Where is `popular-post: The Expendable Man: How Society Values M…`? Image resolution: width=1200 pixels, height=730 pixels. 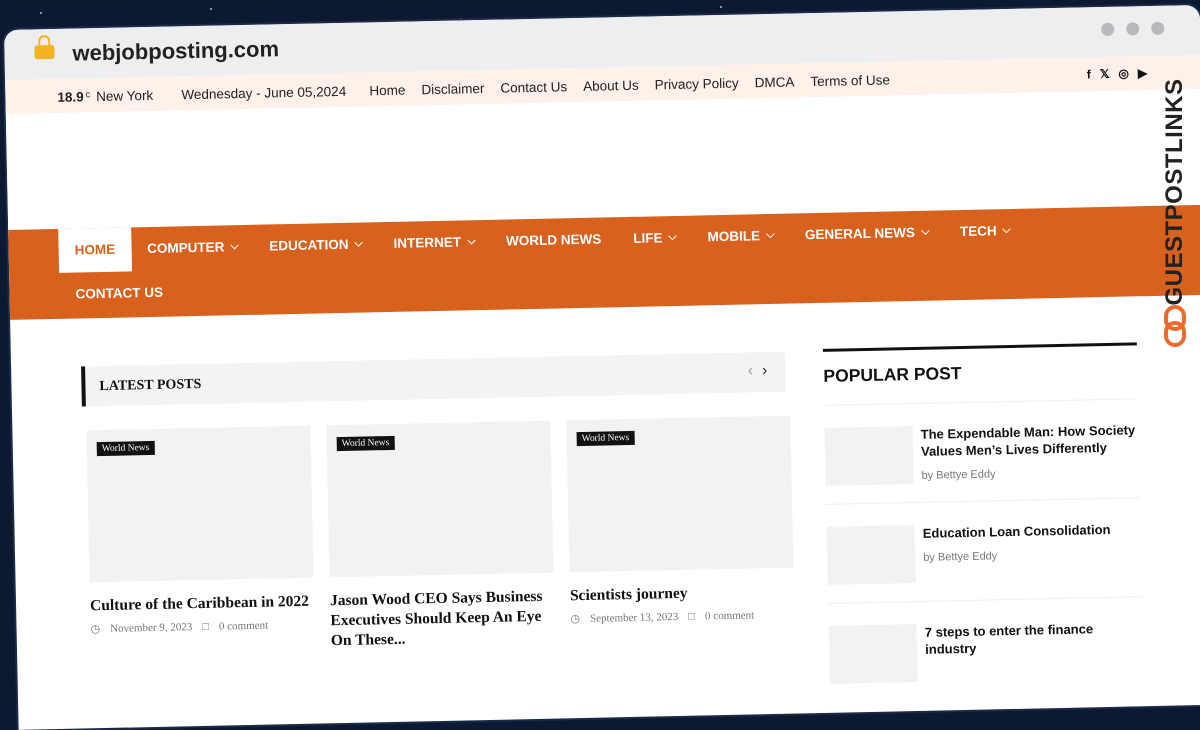
popular-post: The Expendable Man: How Society Values M… is located at coordinates (982, 451).